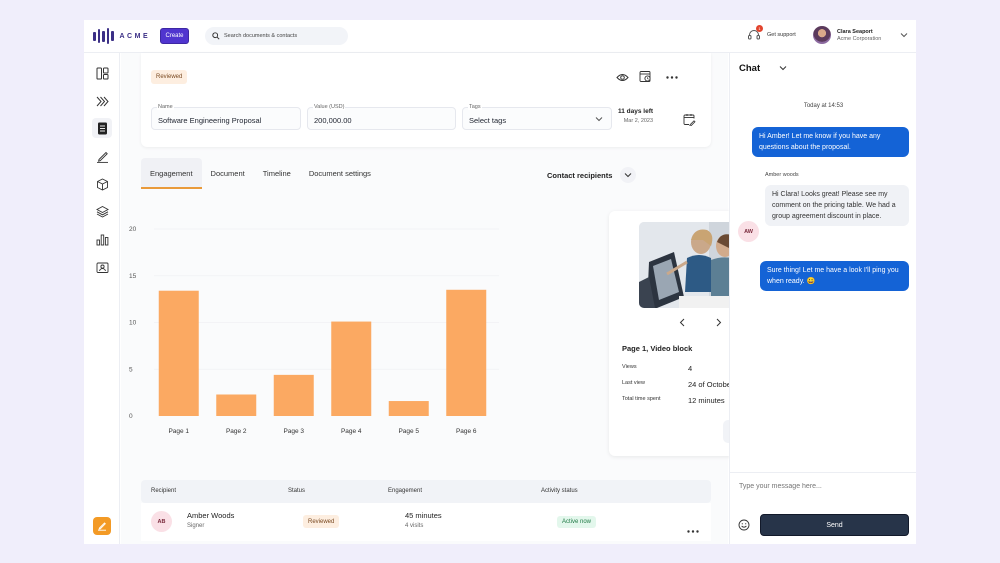 Image resolution: width=1000 pixels, height=563 pixels. What do you see at coordinates (102, 128) in the screenshot?
I see `sidebar-item-documents` at bounding box center [102, 128].